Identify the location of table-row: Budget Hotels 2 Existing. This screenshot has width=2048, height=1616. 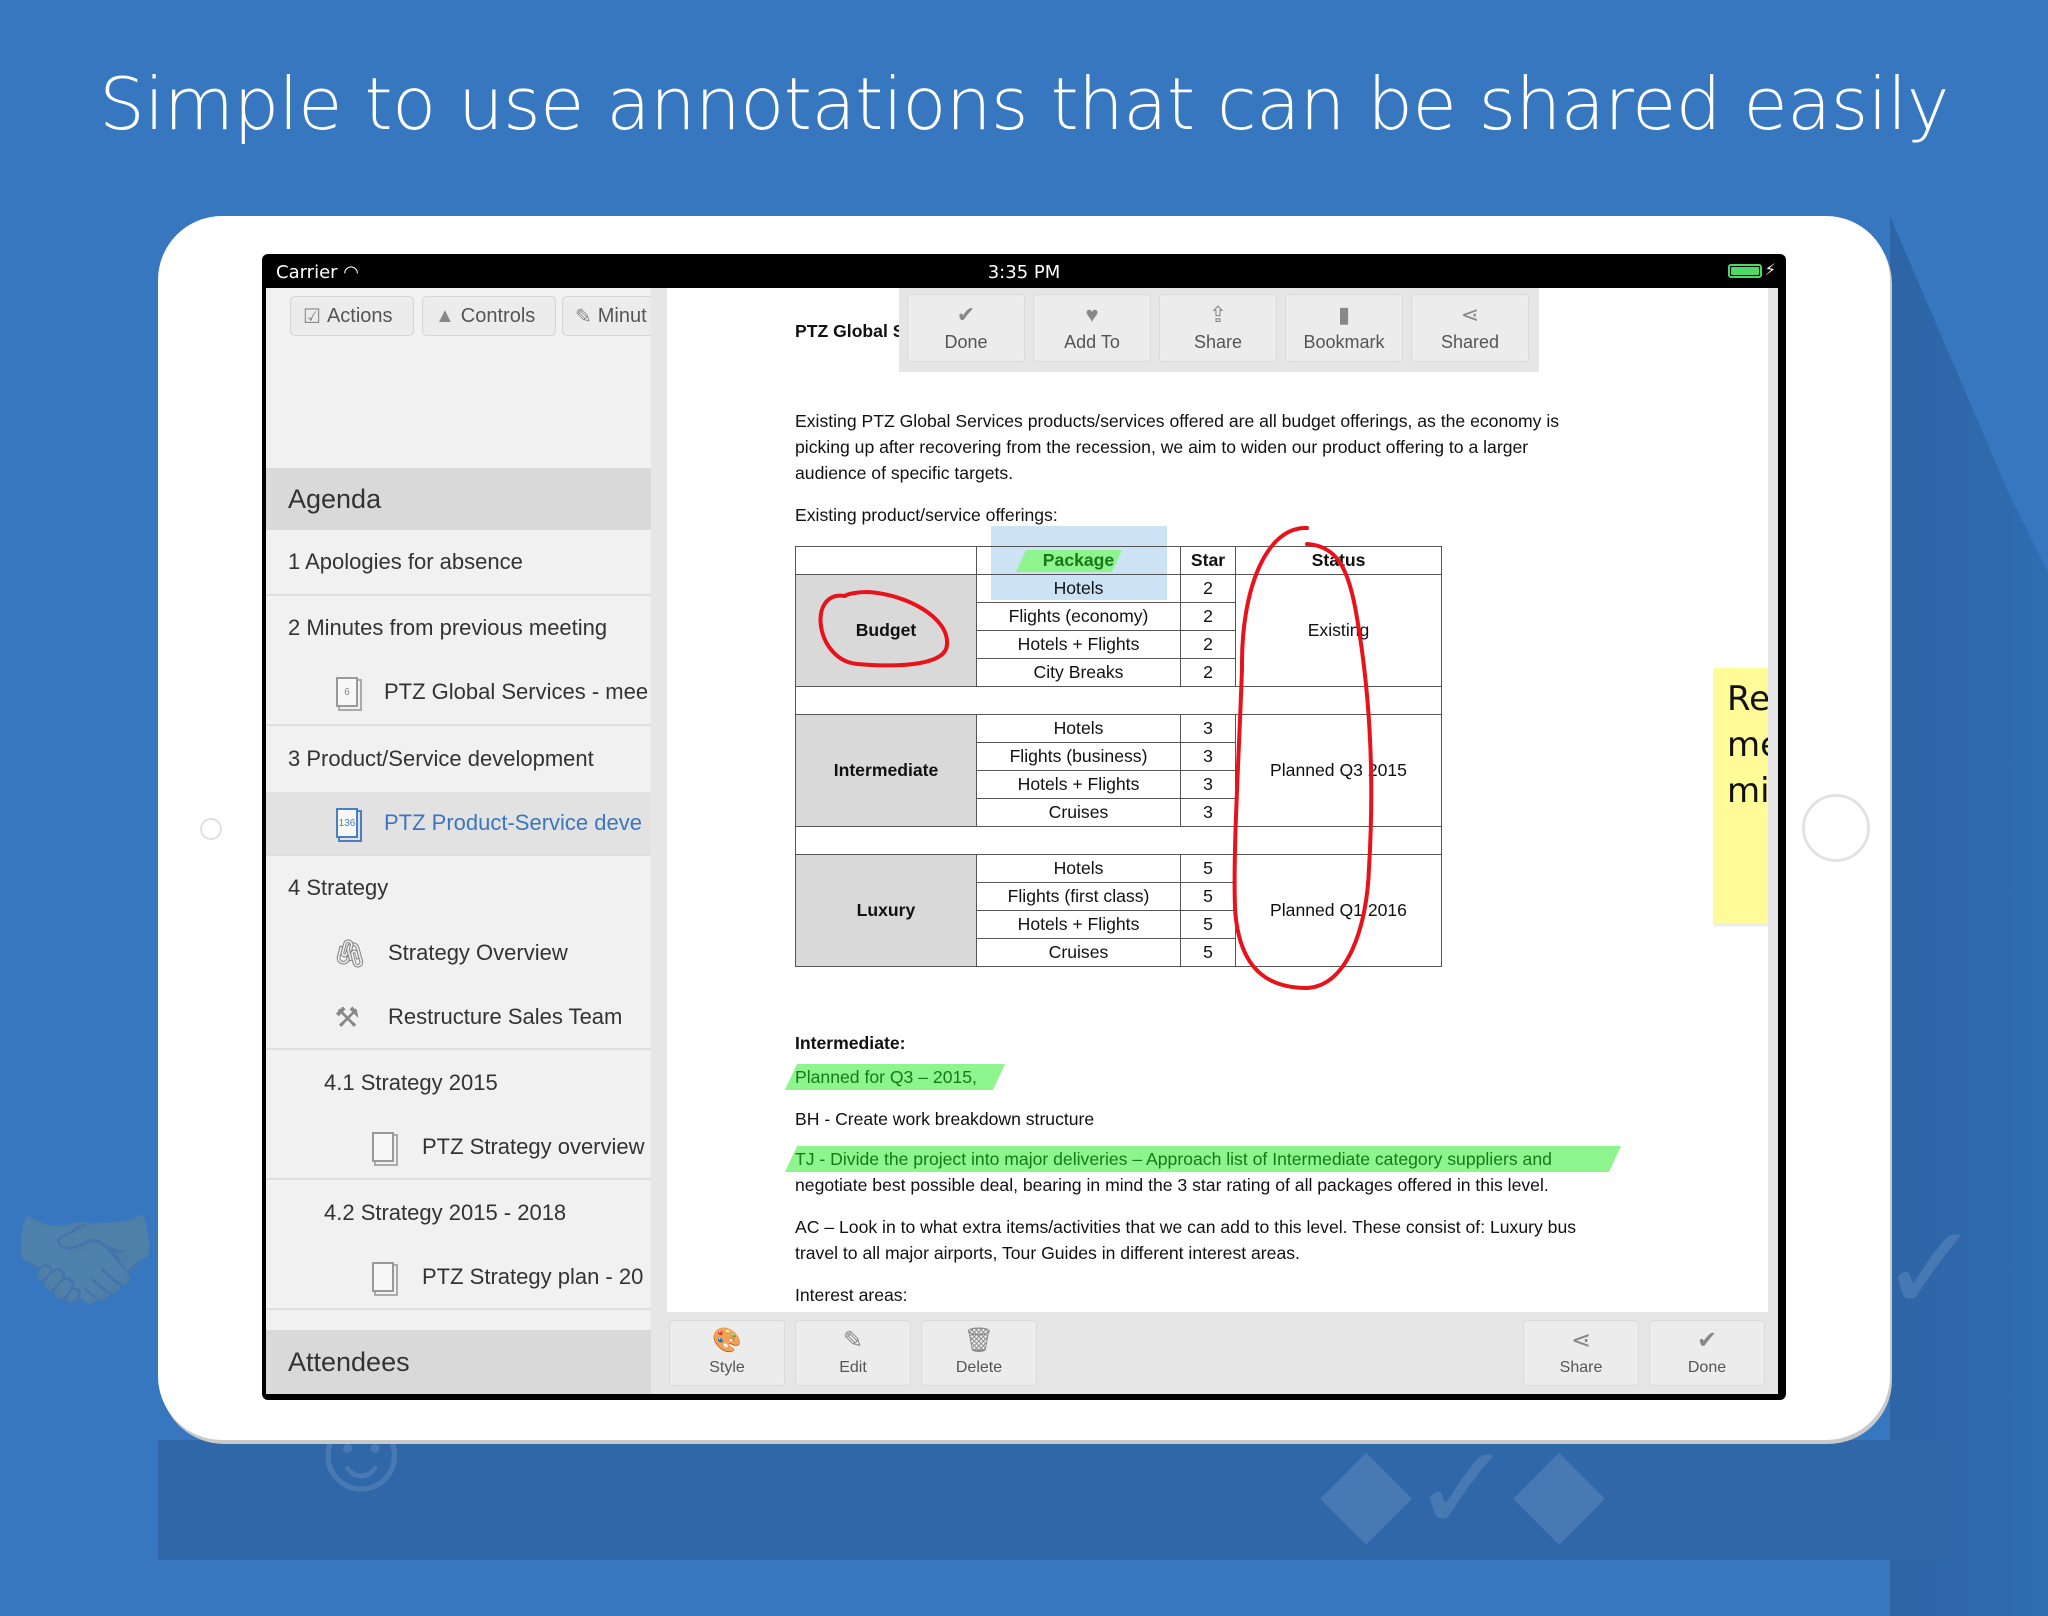
(1118, 630).